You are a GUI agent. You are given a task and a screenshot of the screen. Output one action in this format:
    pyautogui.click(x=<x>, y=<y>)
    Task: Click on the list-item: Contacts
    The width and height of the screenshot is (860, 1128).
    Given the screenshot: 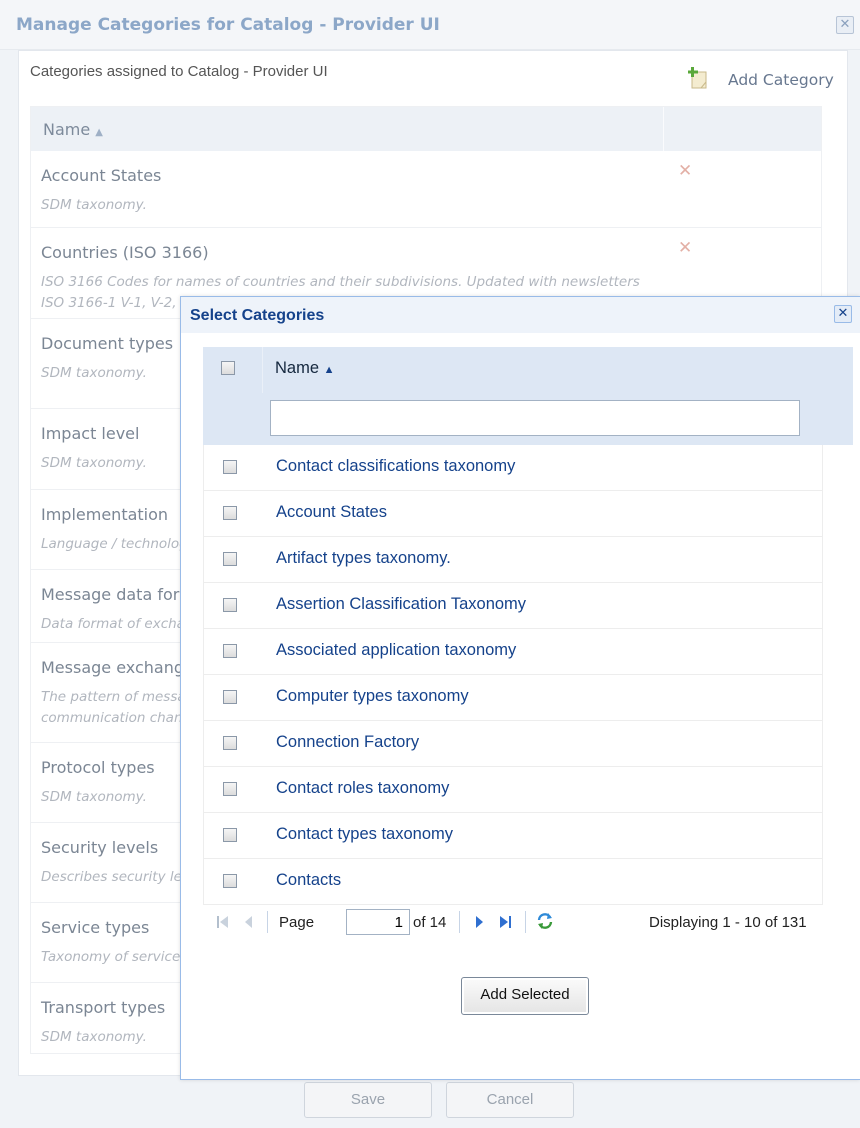 What is the action you would take?
    pyautogui.click(x=513, y=882)
    